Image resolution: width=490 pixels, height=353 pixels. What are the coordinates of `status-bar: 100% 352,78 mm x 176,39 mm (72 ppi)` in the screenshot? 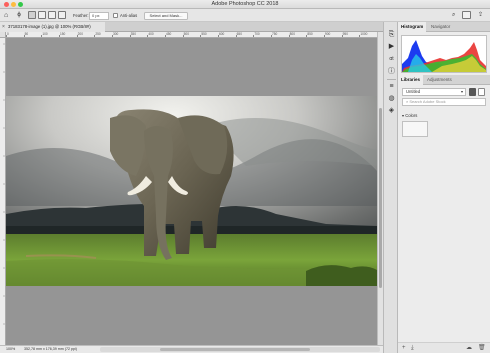 It's located at (191, 349).